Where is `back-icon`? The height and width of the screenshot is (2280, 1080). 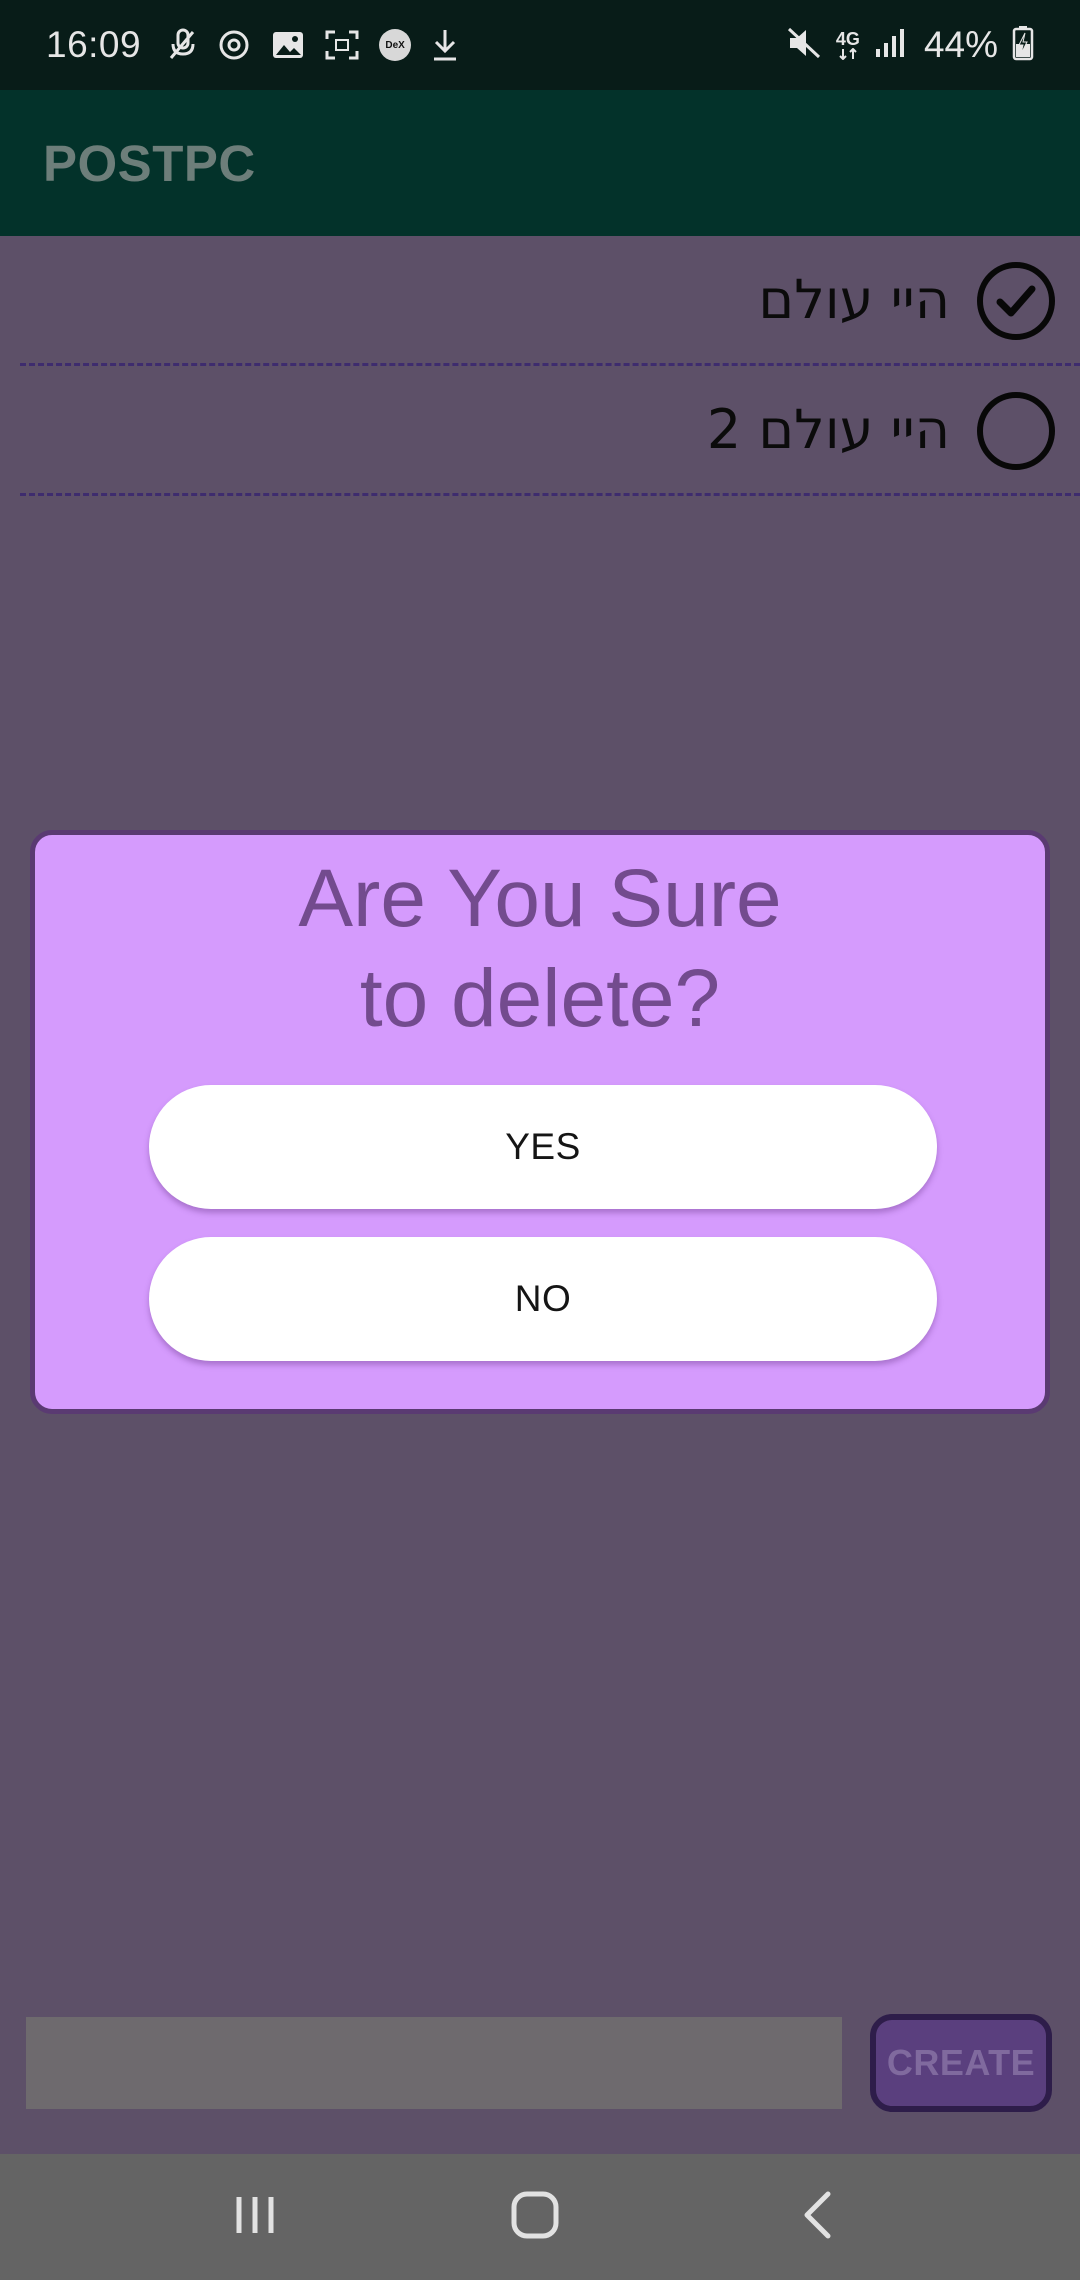
back-icon is located at coordinates (817, 2217).